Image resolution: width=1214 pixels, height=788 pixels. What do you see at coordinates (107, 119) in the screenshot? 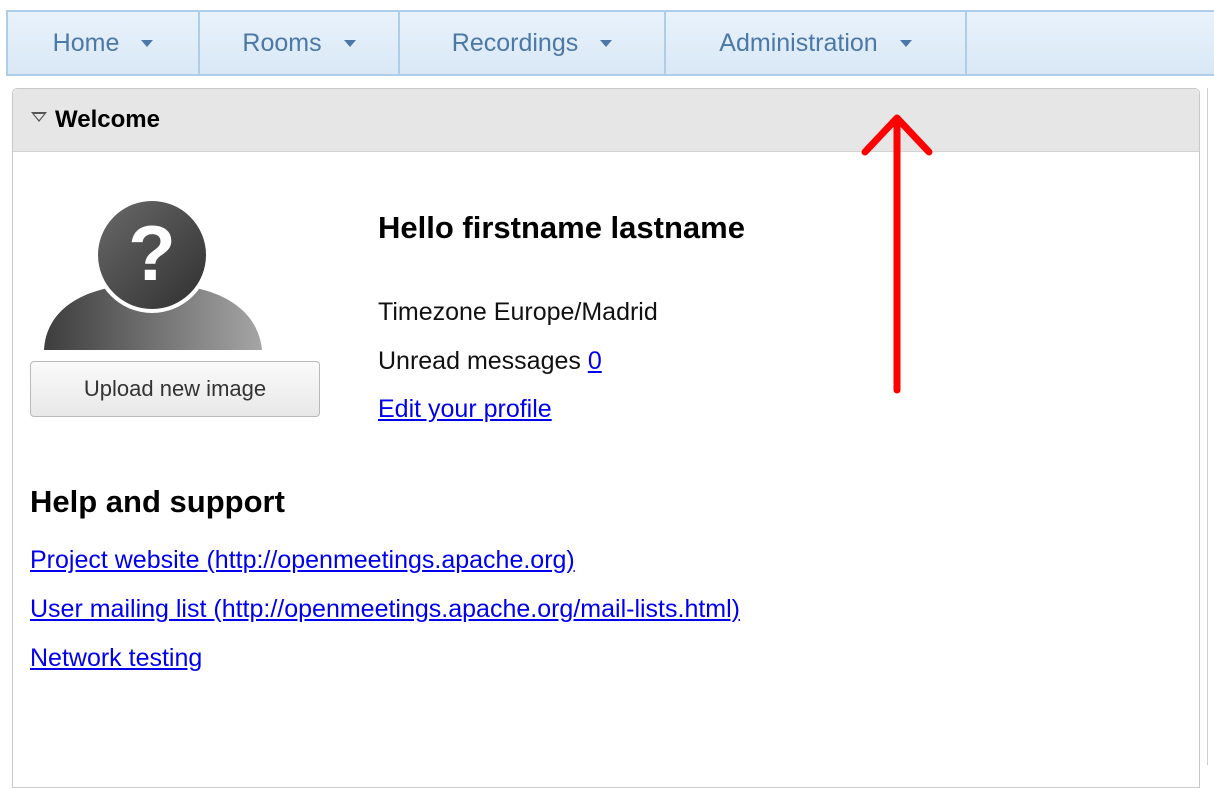
I see `welcome-panel-title: Welcome` at bounding box center [107, 119].